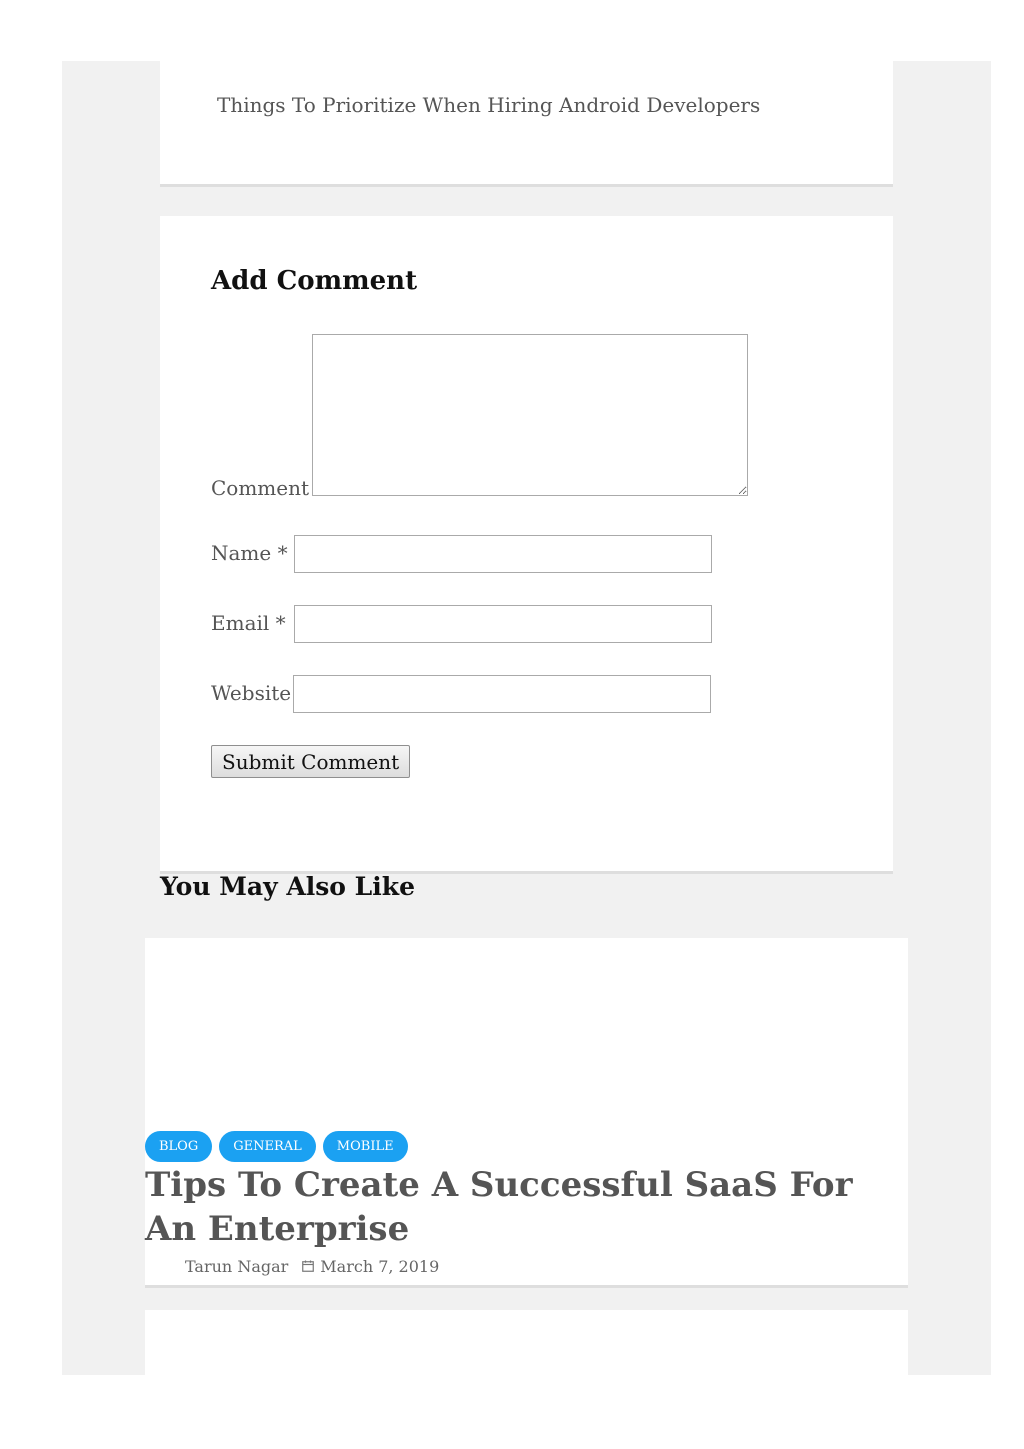 Image resolution: width=1024 pixels, height=1449 pixels. What do you see at coordinates (236, 1266) in the screenshot?
I see `post-author-link: Tarun Nagar` at bounding box center [236, 1266].